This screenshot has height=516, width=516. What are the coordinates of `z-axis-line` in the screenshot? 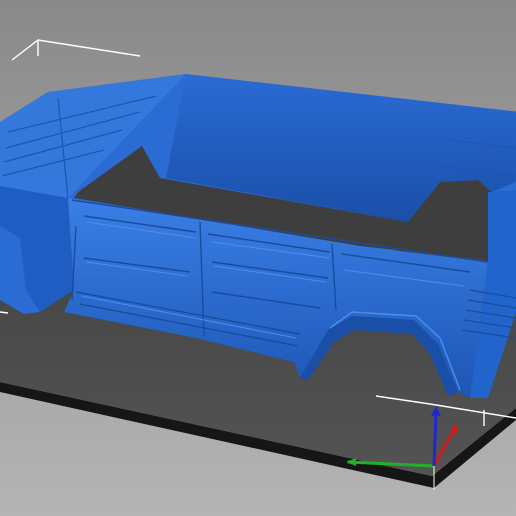 It's located at (435, 439).